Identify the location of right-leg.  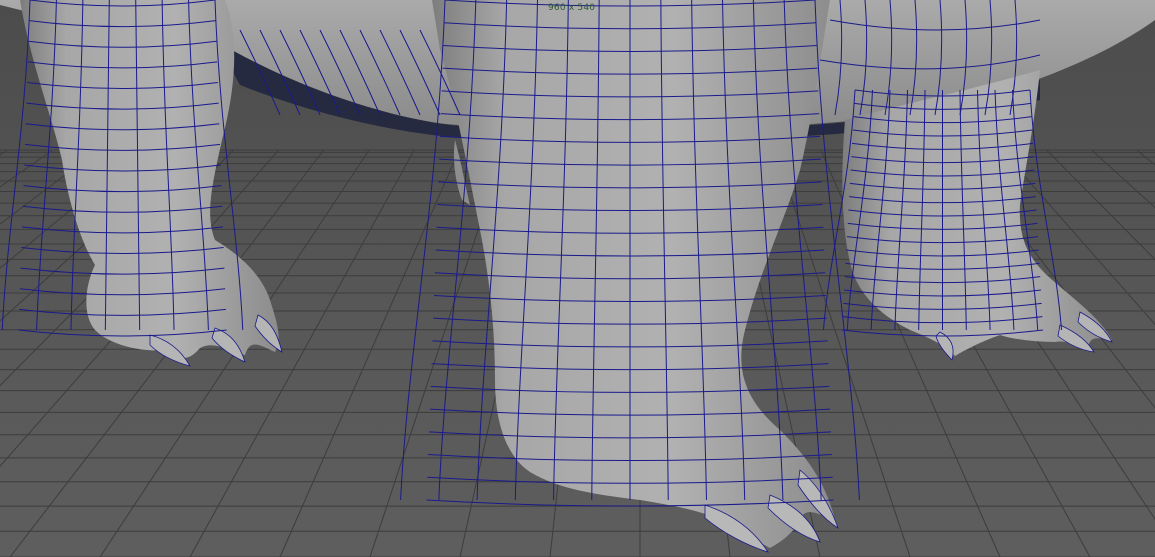
(977, 213).